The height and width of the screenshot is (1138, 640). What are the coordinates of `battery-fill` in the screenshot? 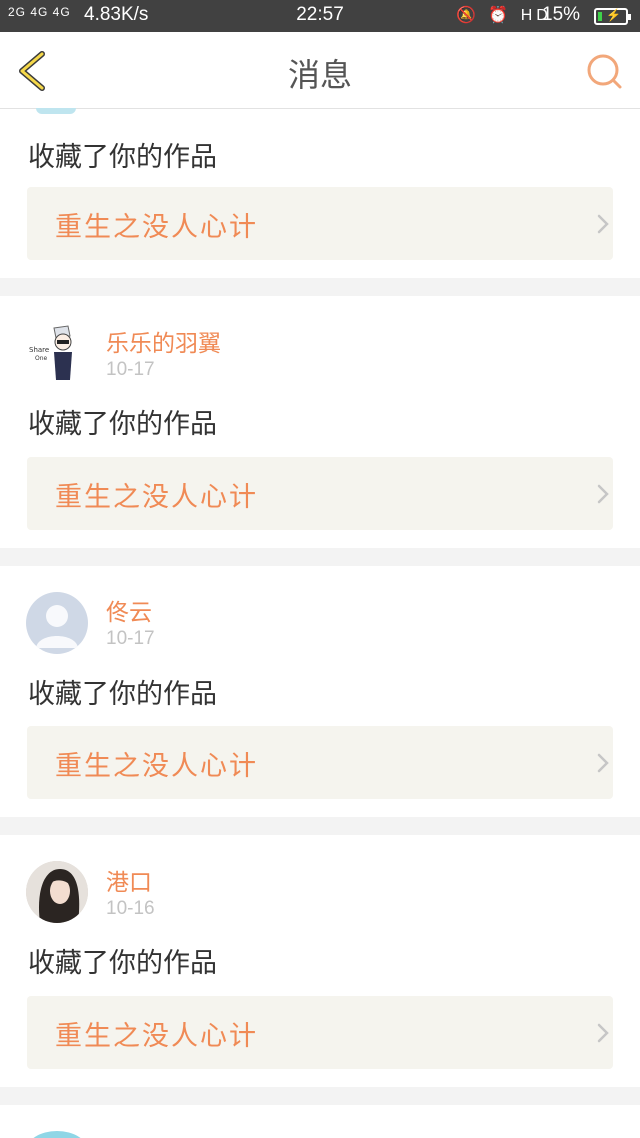 It's located at (600, 16).